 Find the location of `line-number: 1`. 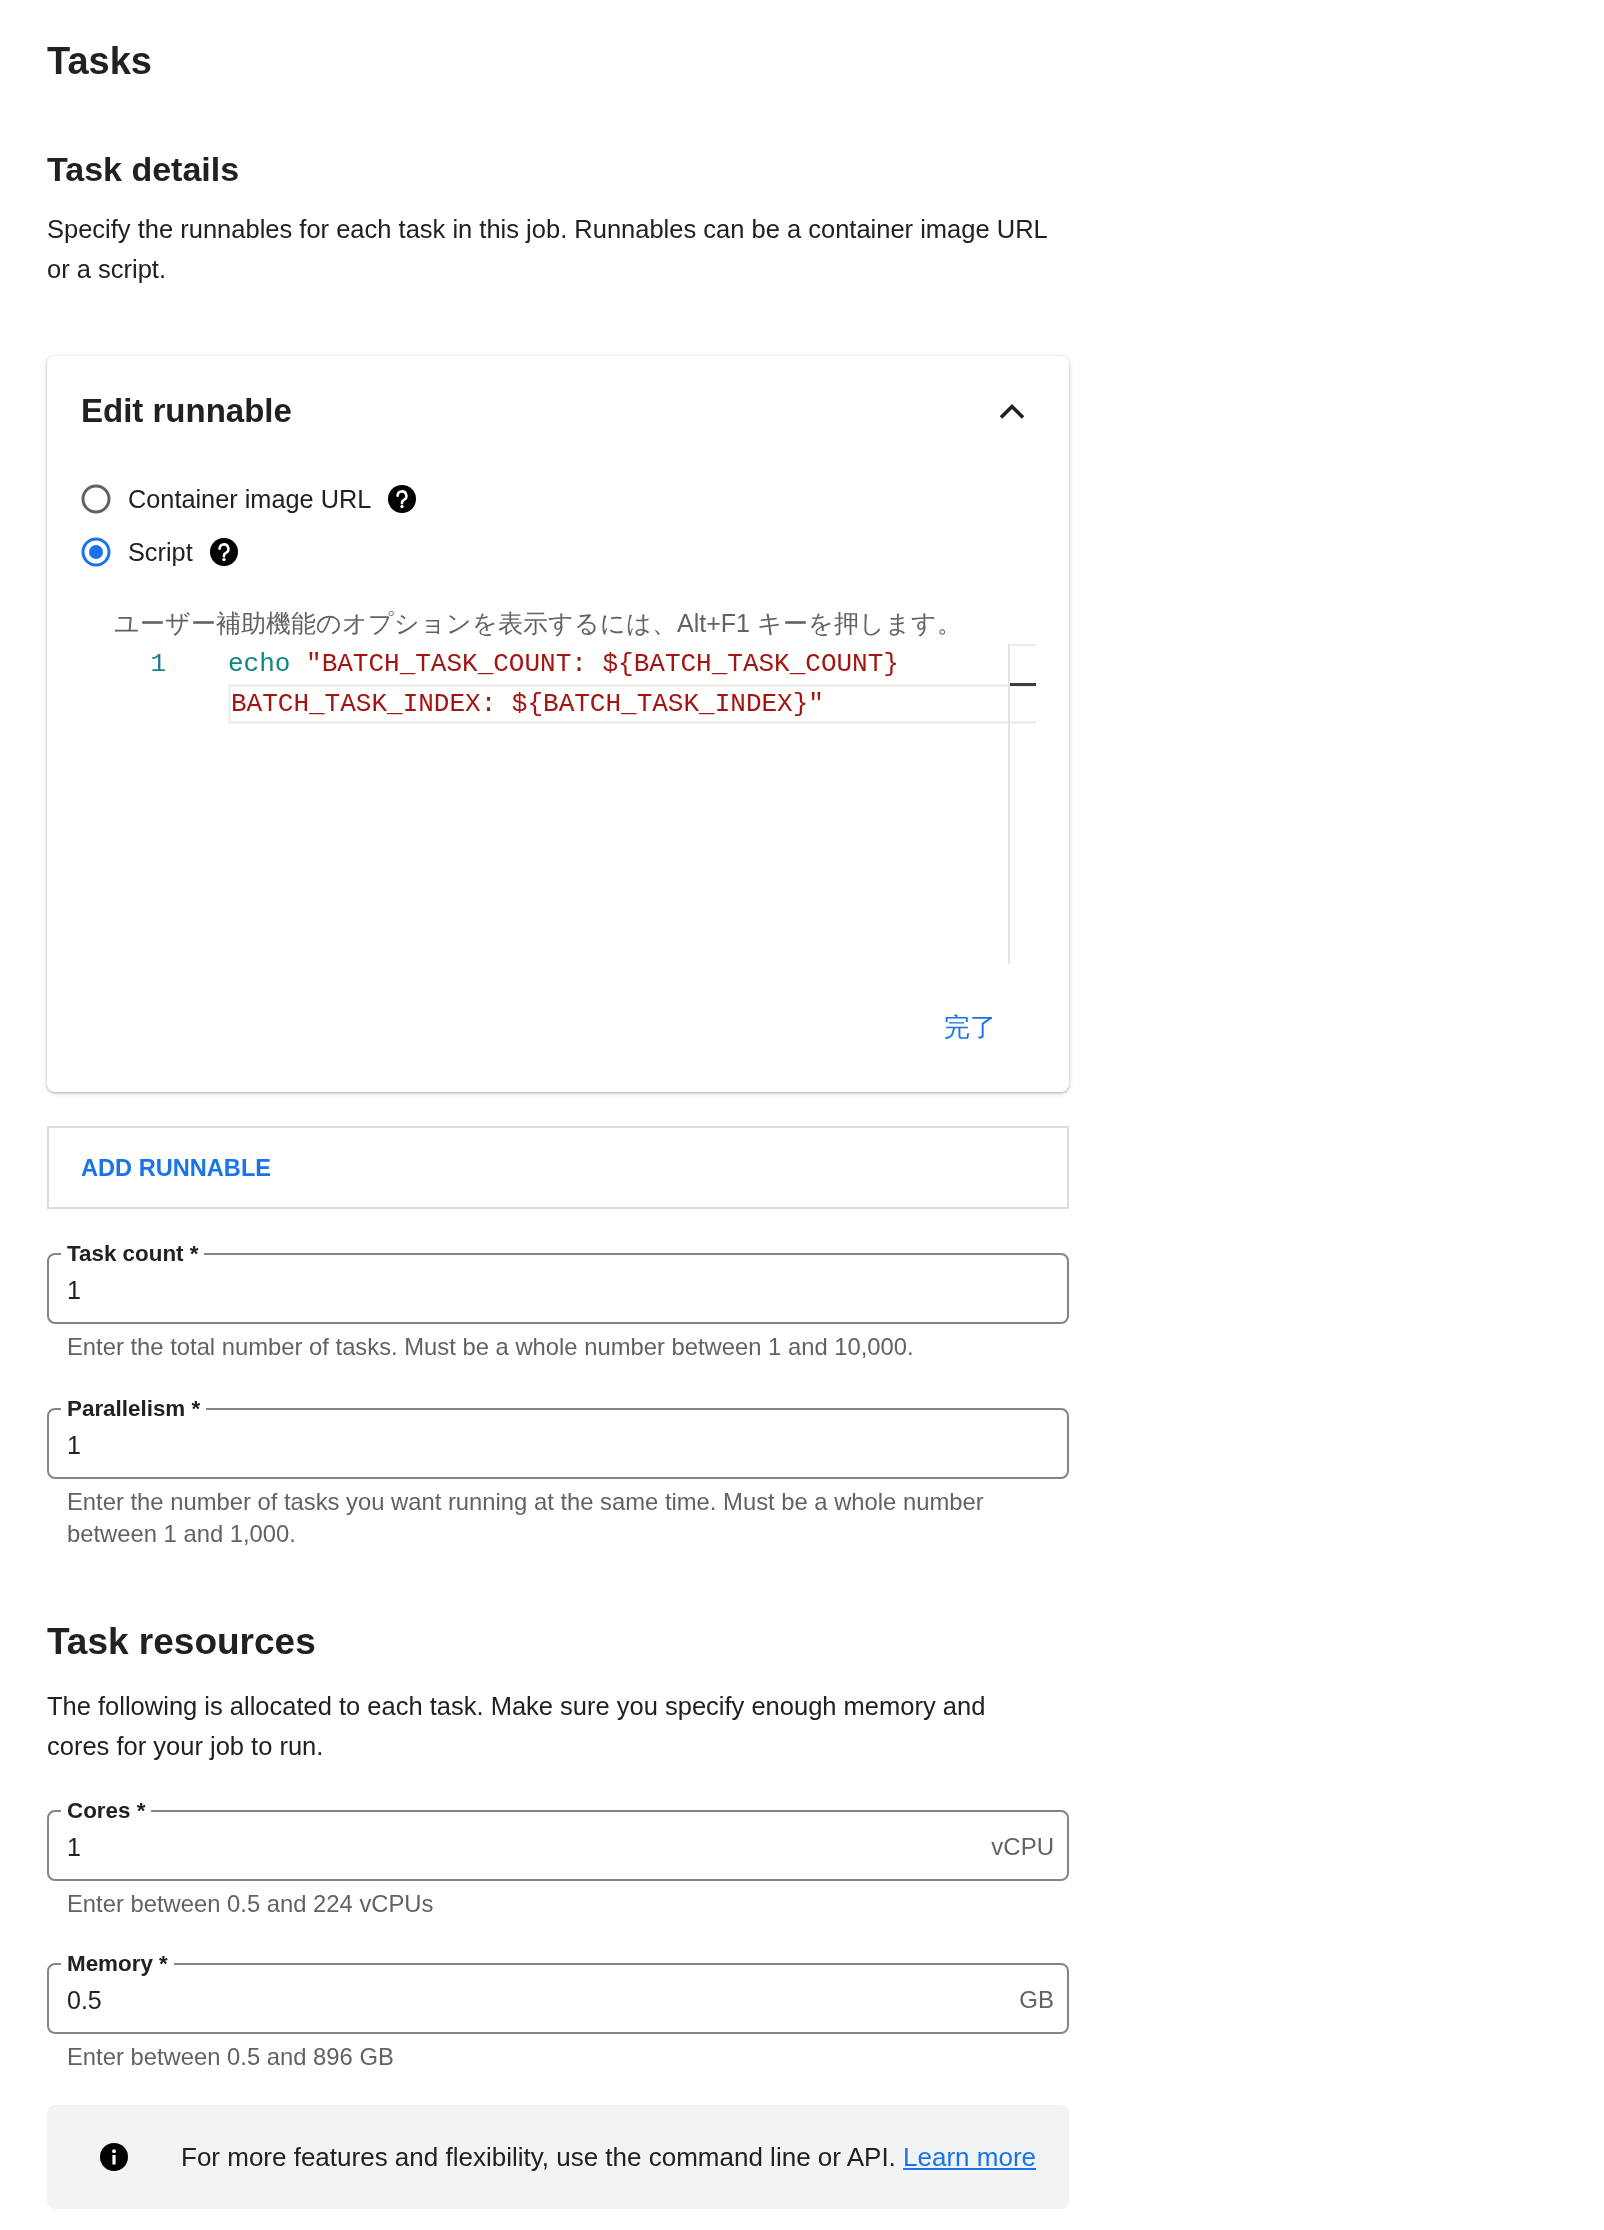

line-number: 1 is located at coordinates (158, 664).